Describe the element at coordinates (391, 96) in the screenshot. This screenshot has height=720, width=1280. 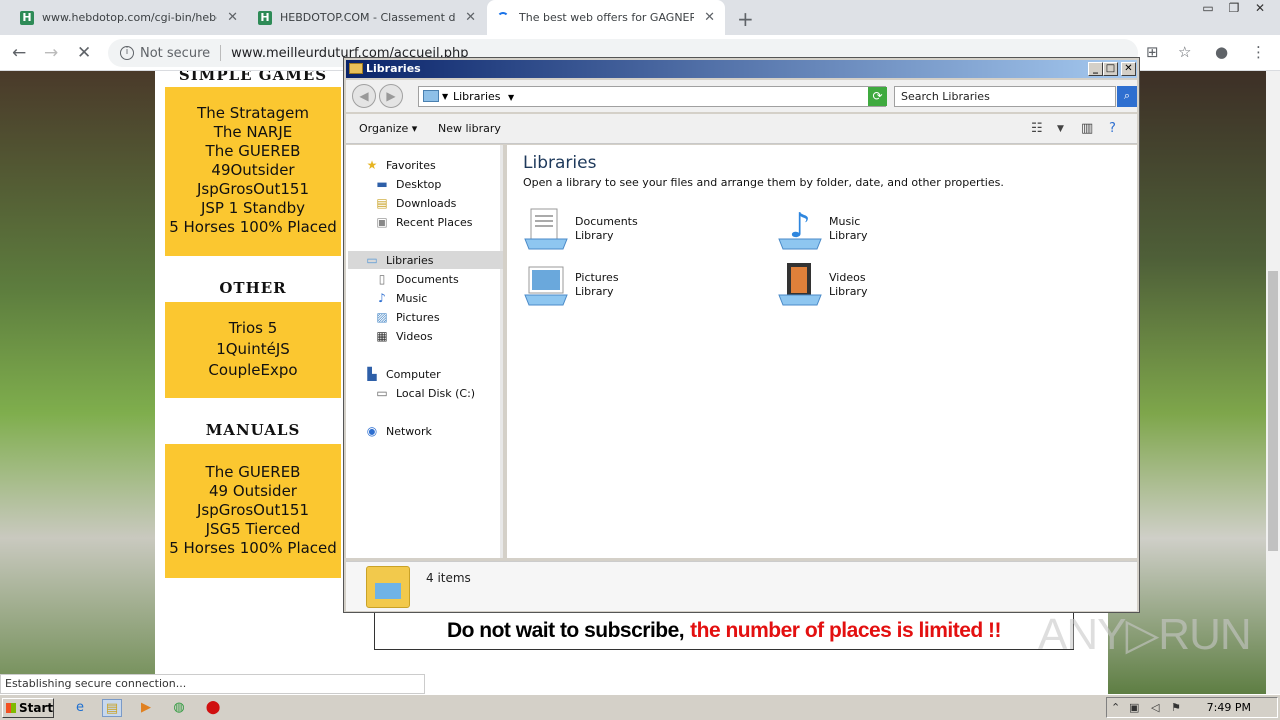
I see `forward-button: ▶` at that location.